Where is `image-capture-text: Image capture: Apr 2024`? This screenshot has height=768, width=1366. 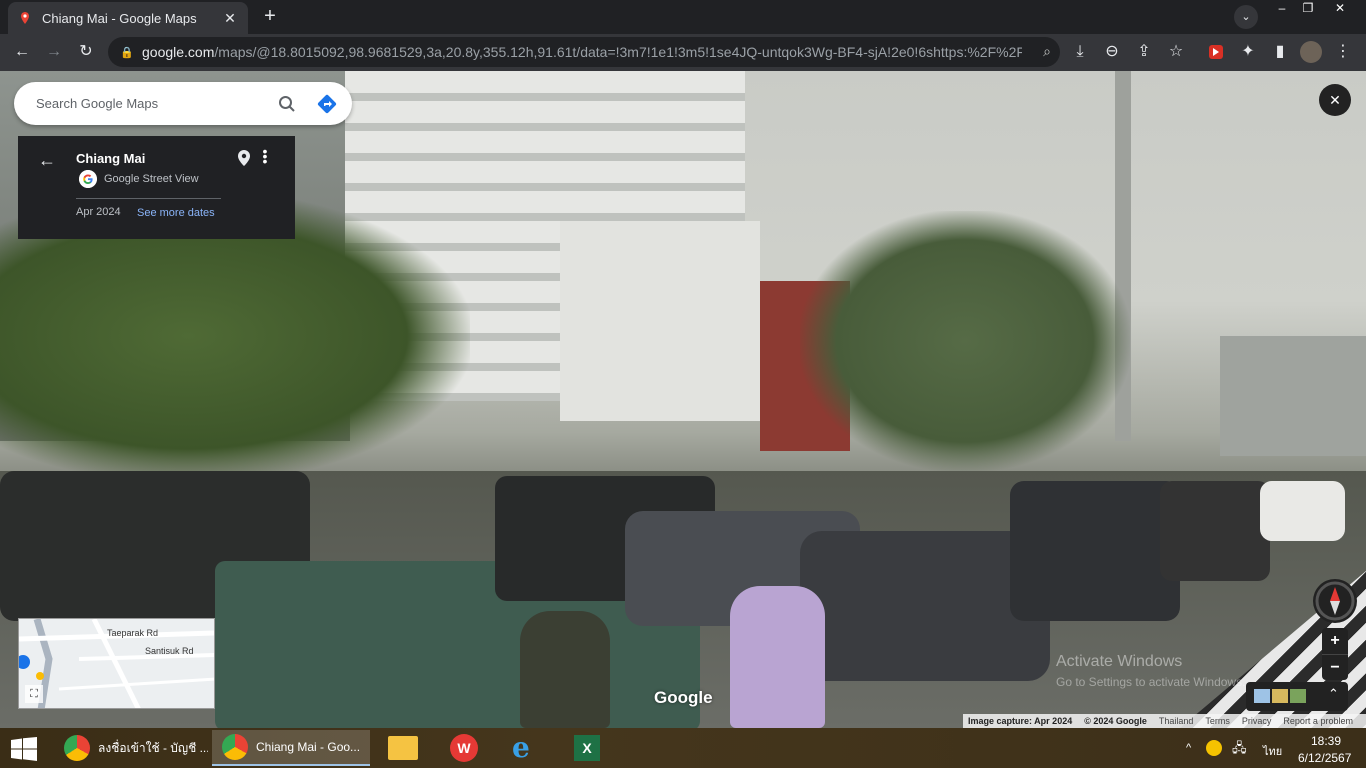
image-capture-text: Image capture: Apr 2024 is located at coordinates (1020, 721).